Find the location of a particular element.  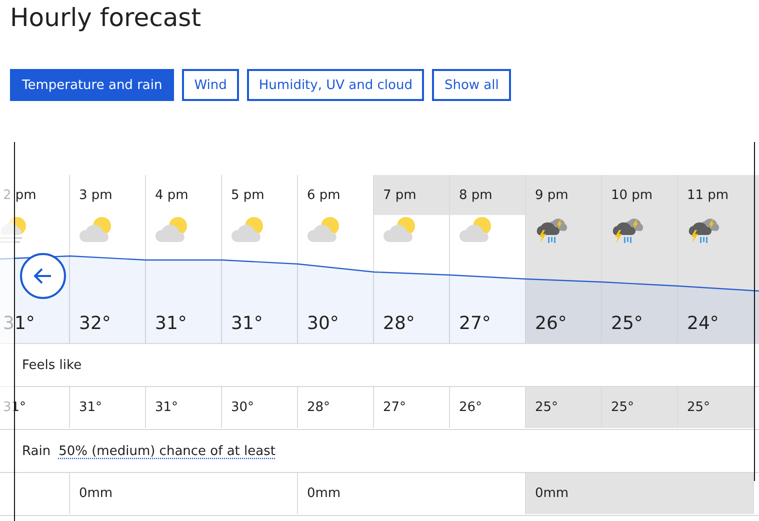

temperature: 27° is located at coordinates (475, 324).